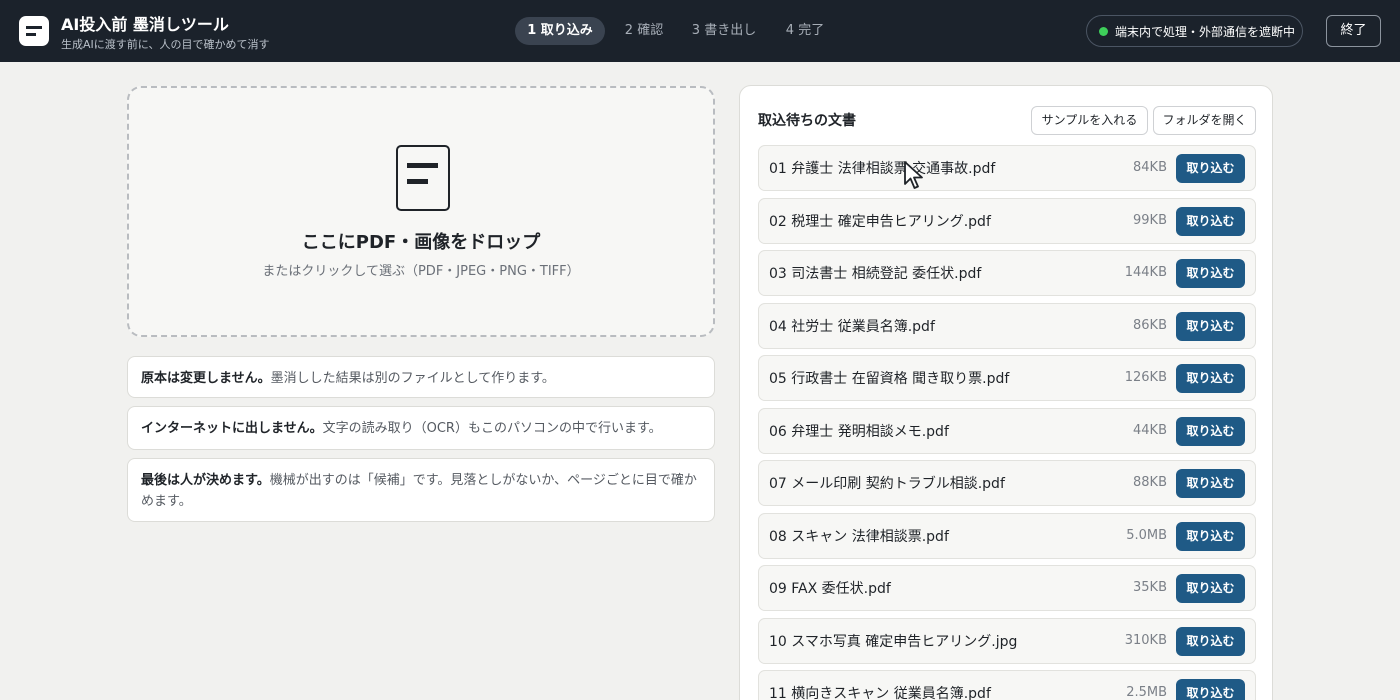 The image size is (1400, 700). Describe the element at coordinates (830, 589) in the screenshot. I see `file-name: 09 FAX 委任状.pdf` at that location.